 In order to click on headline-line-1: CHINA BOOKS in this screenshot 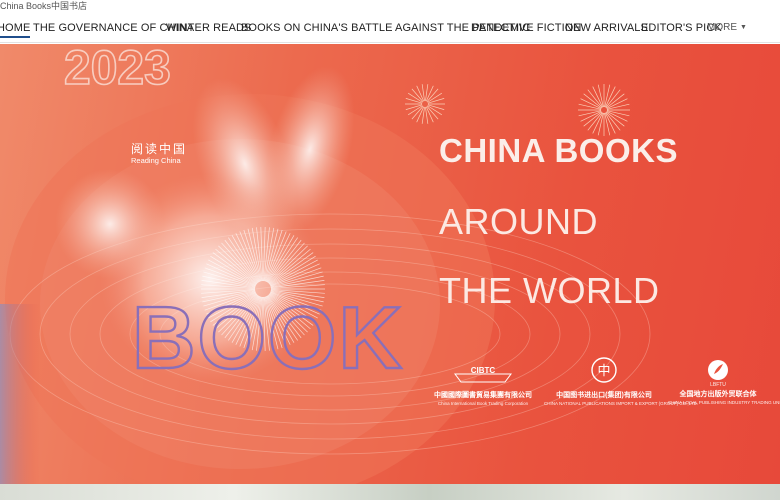, I will do `click(558, 150)`.